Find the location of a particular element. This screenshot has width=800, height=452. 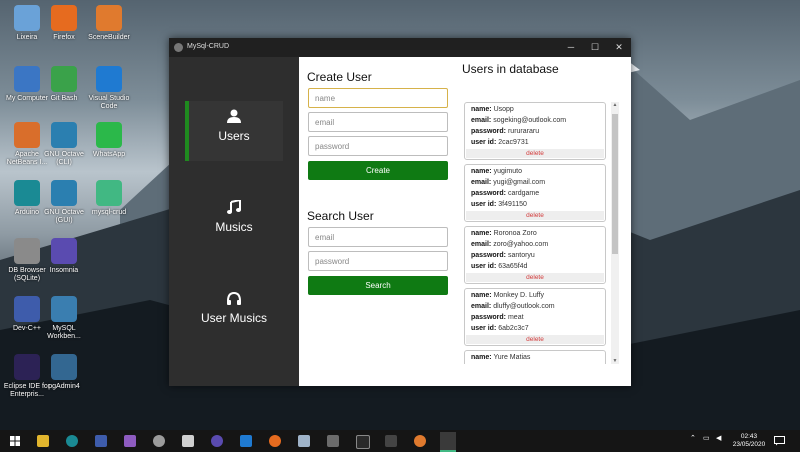

create-password-input is located at coordinates (378, 146).